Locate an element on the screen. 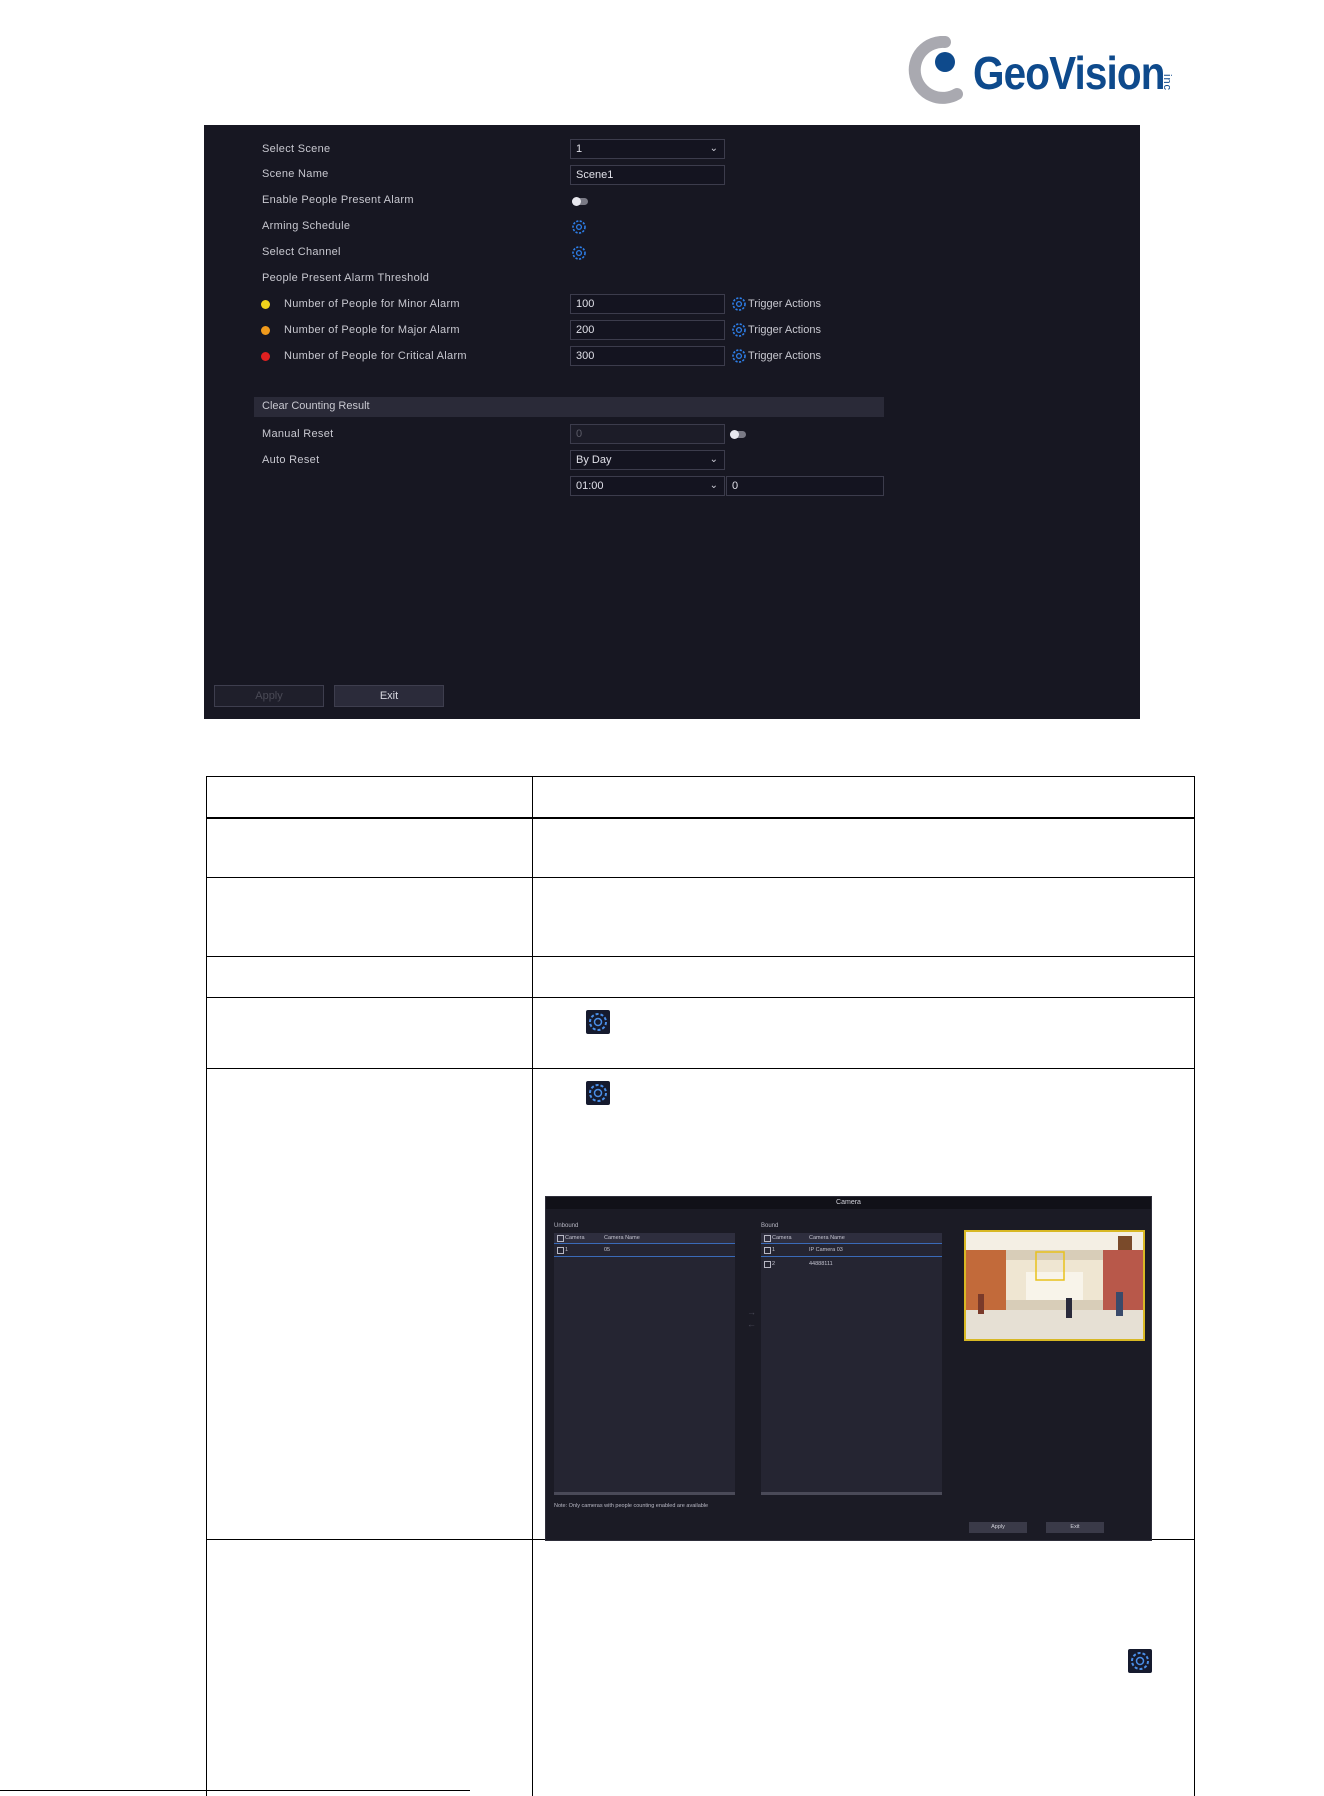 The height and width of the screenshot is (1796, 1324). critical-trigger-gear-icon is located at coordinates (739, 356).